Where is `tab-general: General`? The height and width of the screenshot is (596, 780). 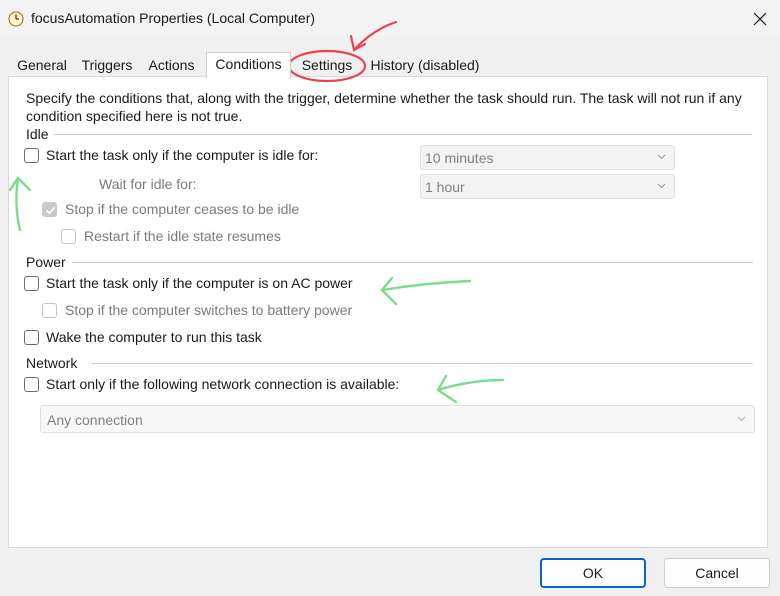 tab-general: General is located at coordinates (42, 65).